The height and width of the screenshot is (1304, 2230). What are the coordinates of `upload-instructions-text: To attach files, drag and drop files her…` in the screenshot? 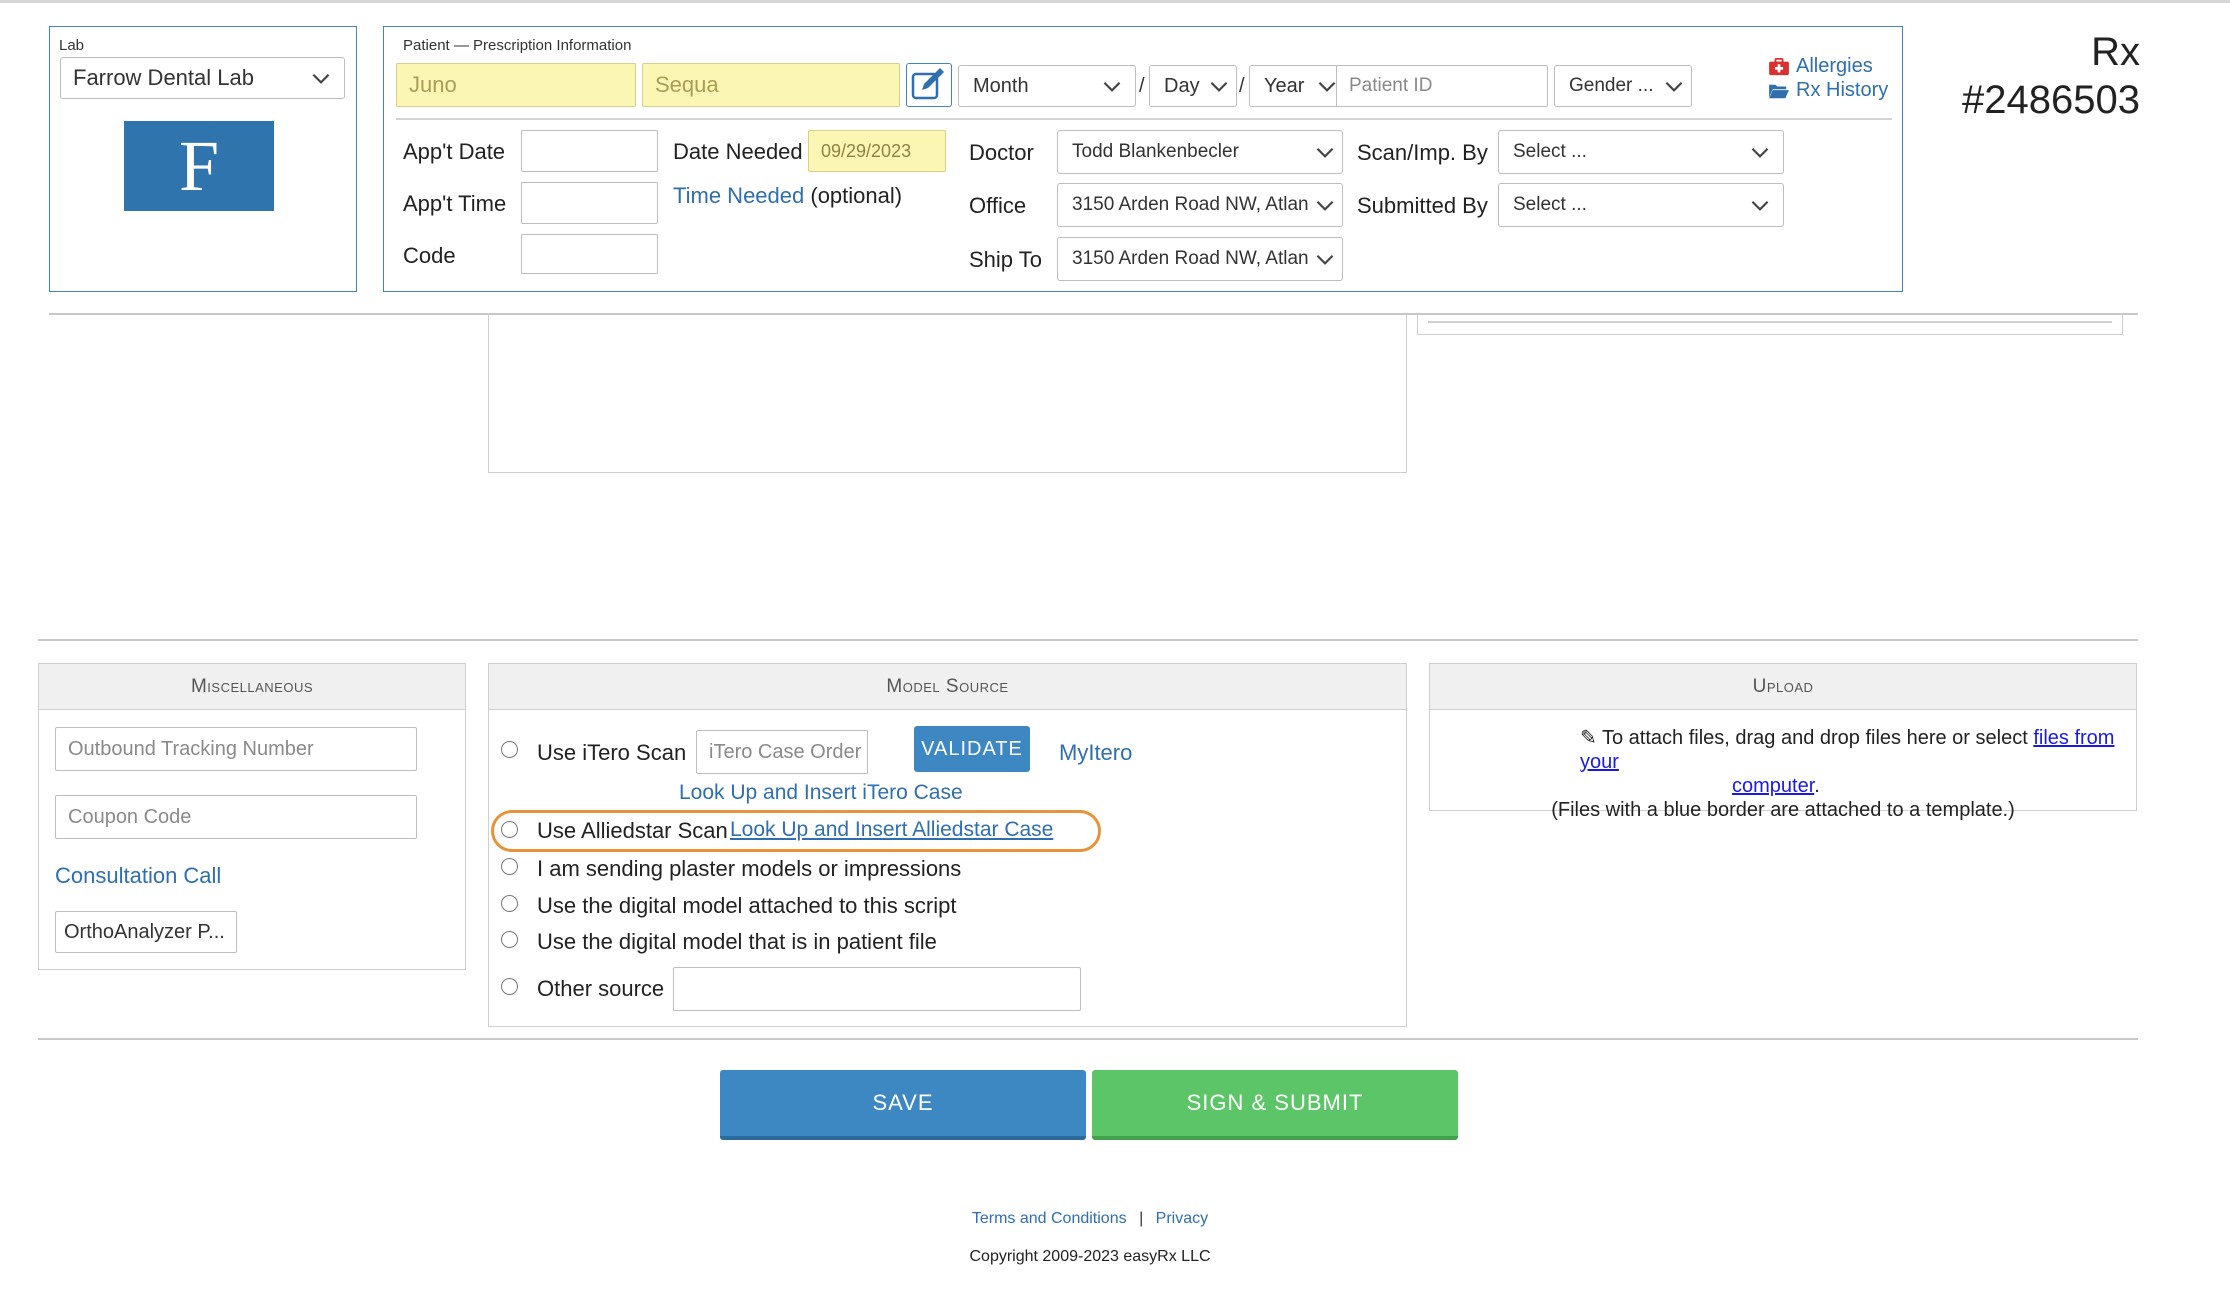 It's located at (1814, 738).